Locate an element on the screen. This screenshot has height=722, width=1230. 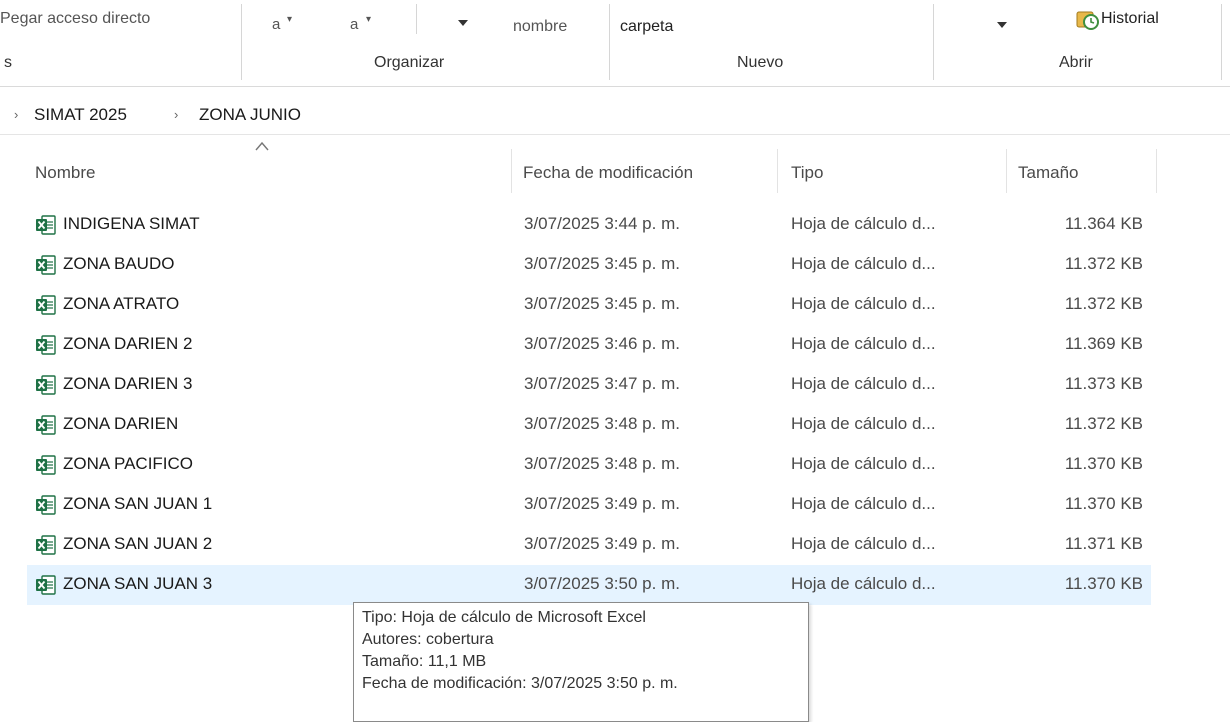
address-bar: › SIMAT 2025 › ZONA JUNIO is located at coordinates (615, 114).